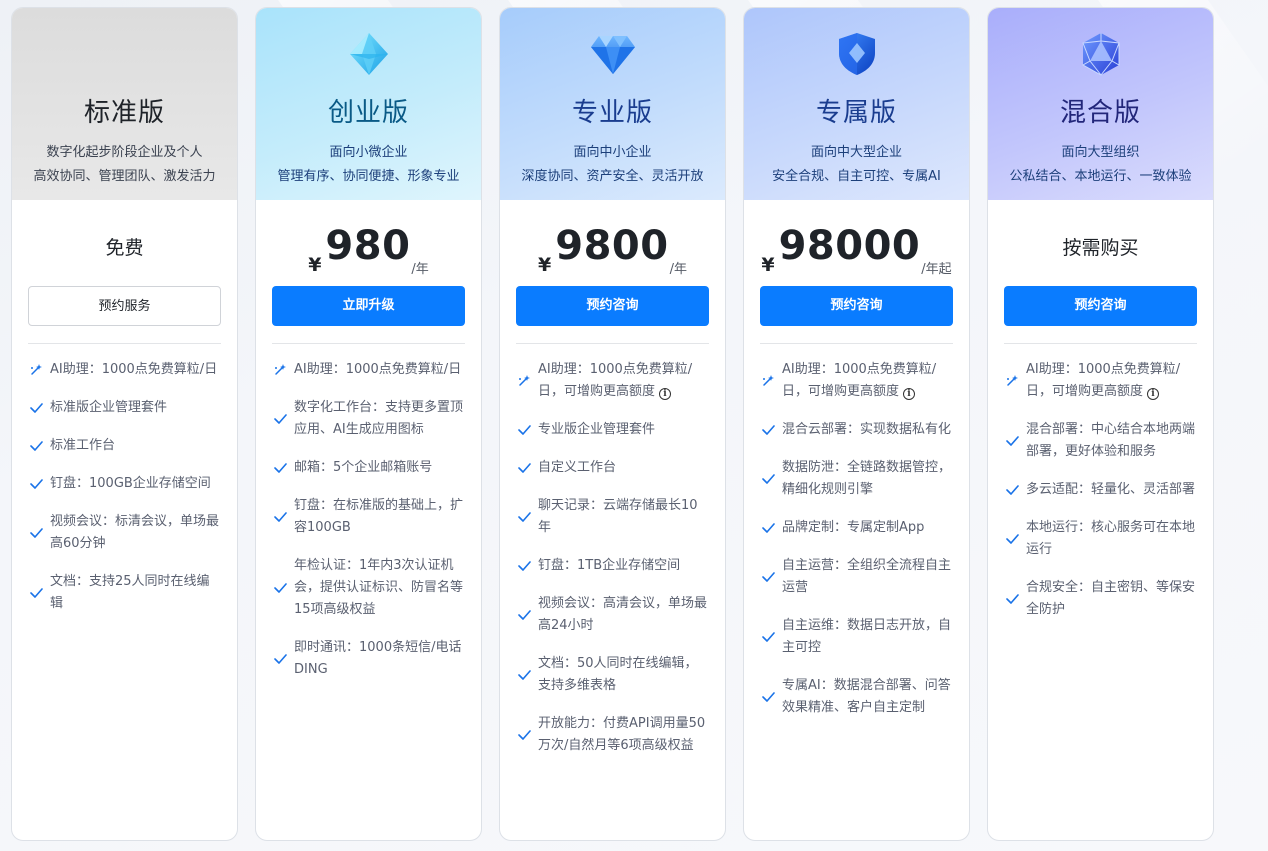 The image size is (1268, 851). I want to click on feature-text: 自主运维：数据日志开放，自主可控, so click(867, 636).